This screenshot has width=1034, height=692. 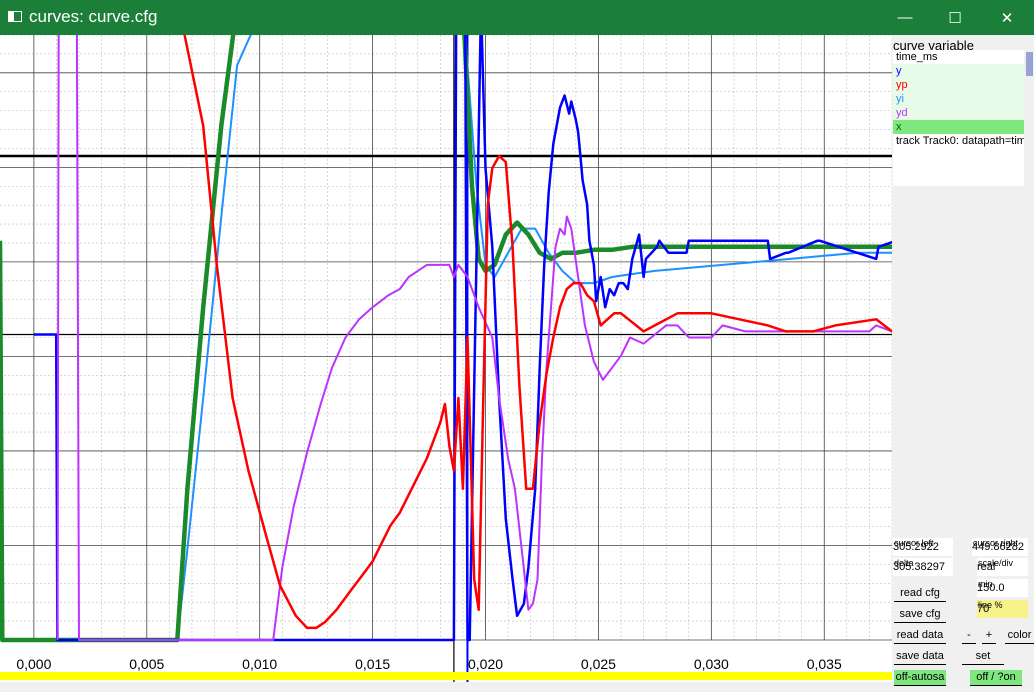 What do you see at coordinates (989, 635) in the screenshot?
I see `plus-button: +` at bounding box center [989, 635].